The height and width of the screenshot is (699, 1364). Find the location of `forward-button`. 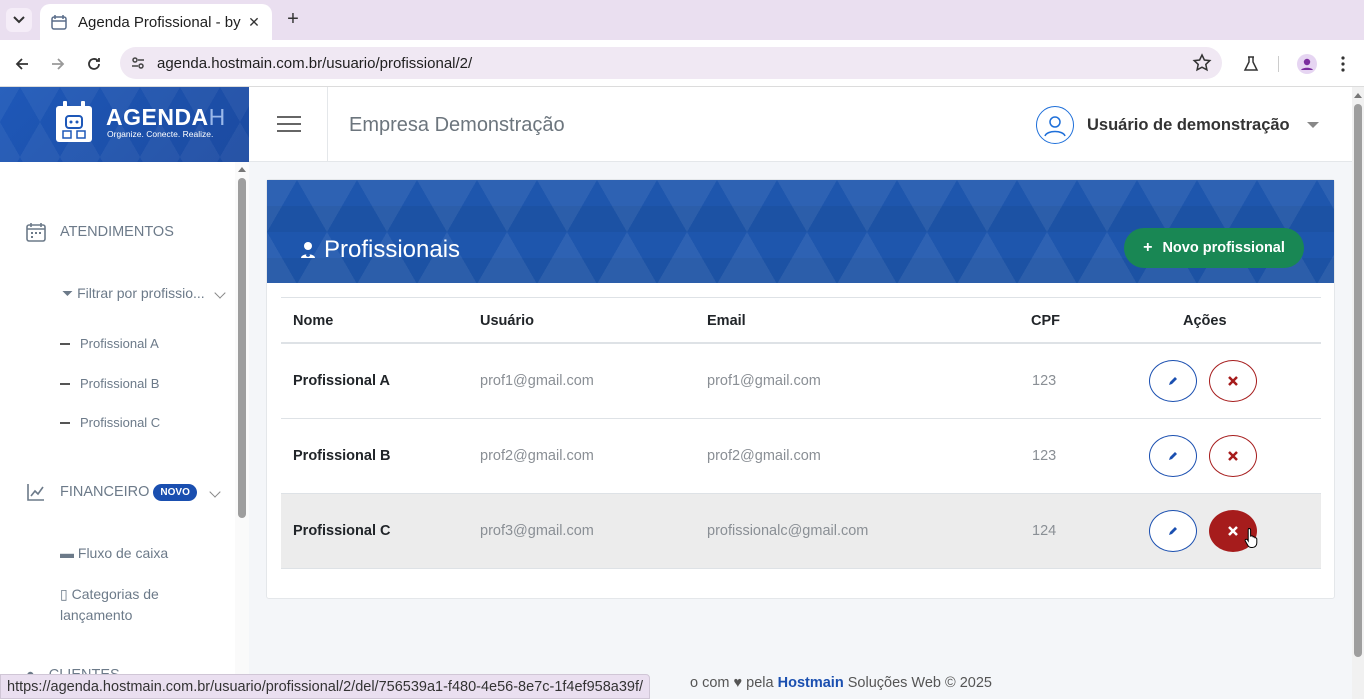

forward-button is located at coordinates (58, 64).